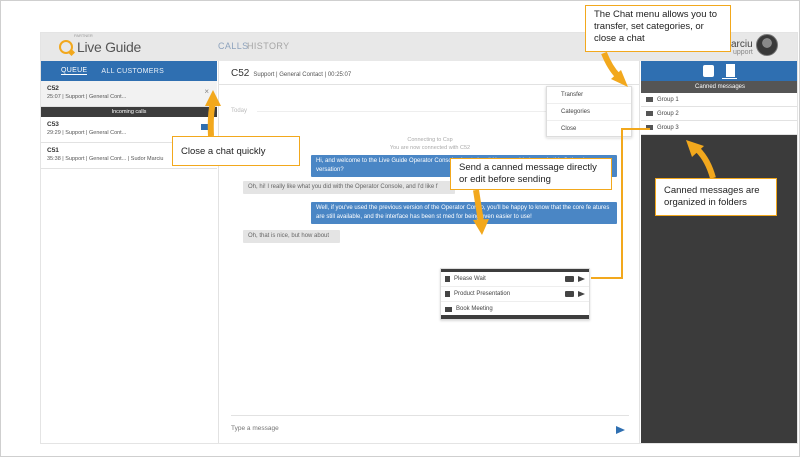 The image size is (800, 457). I want to click on menu-item-categories: Categories, so click(589, 112).